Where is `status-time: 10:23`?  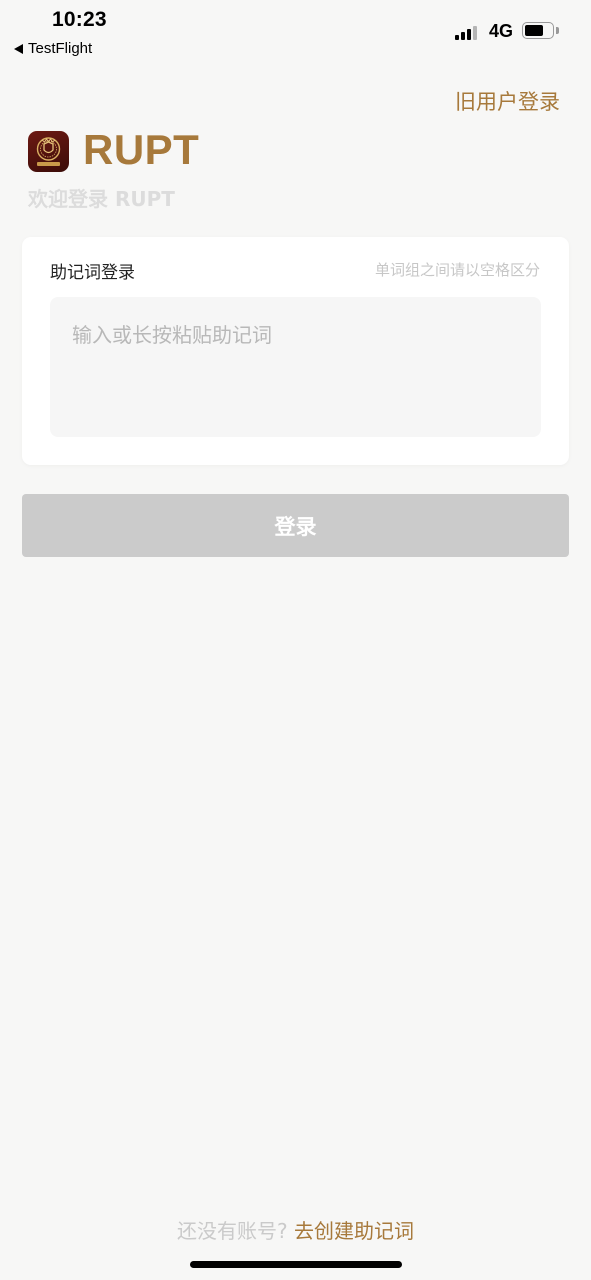
status-time: 10:23 is located at coordinates (79, 19).